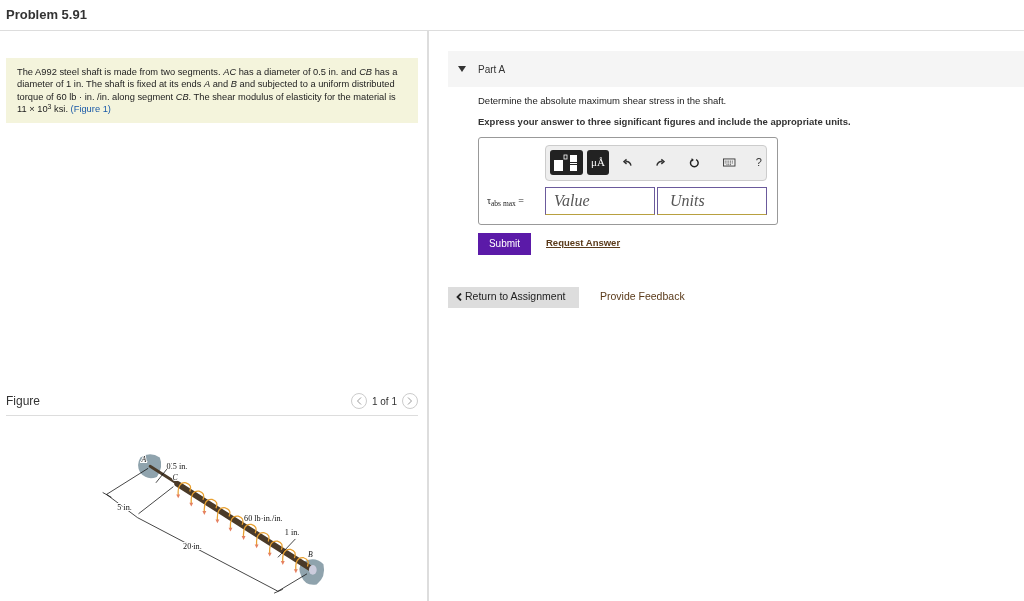  What do you see at coordinates (90, 109) in the screenshot?
I see `figure-link: (Figure 1)` at bounding box center [90, 109].